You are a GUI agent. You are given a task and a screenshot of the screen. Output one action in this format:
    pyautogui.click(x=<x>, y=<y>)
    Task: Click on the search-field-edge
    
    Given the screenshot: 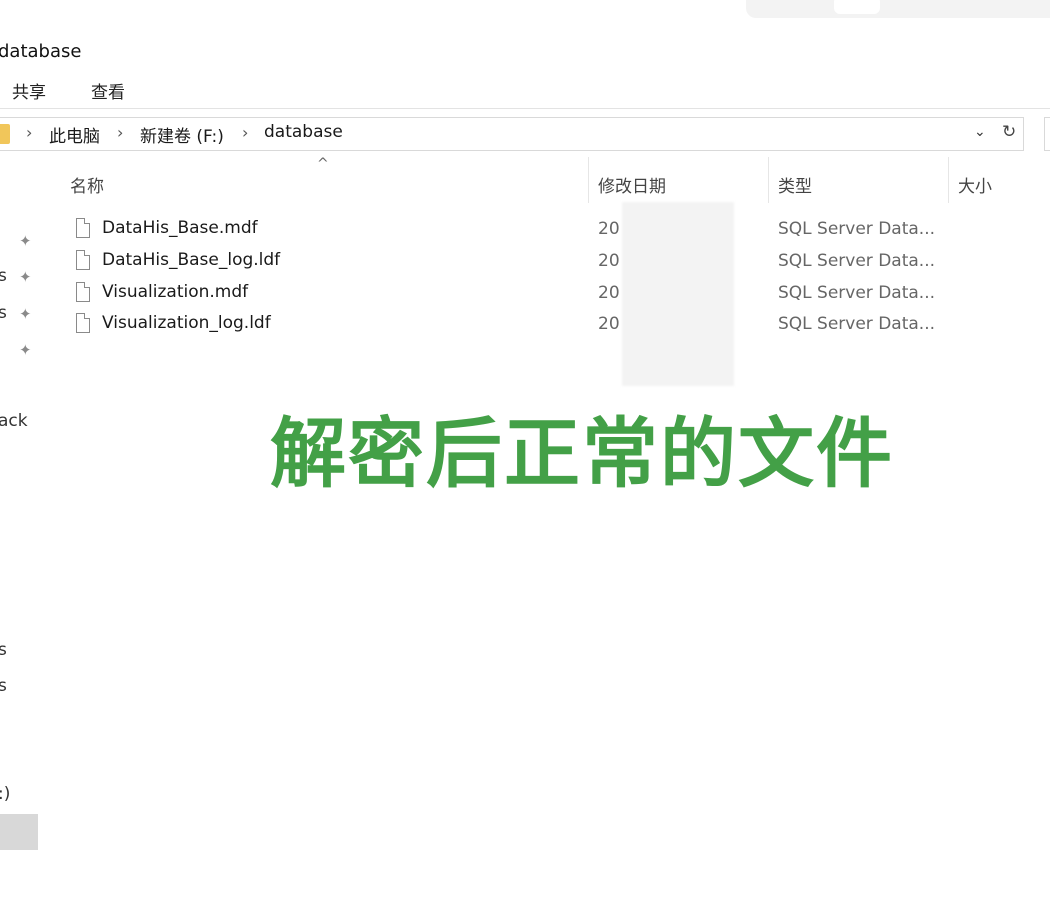 What is the action you would take?
    pyautogui.click(x=1047, y=134)
    